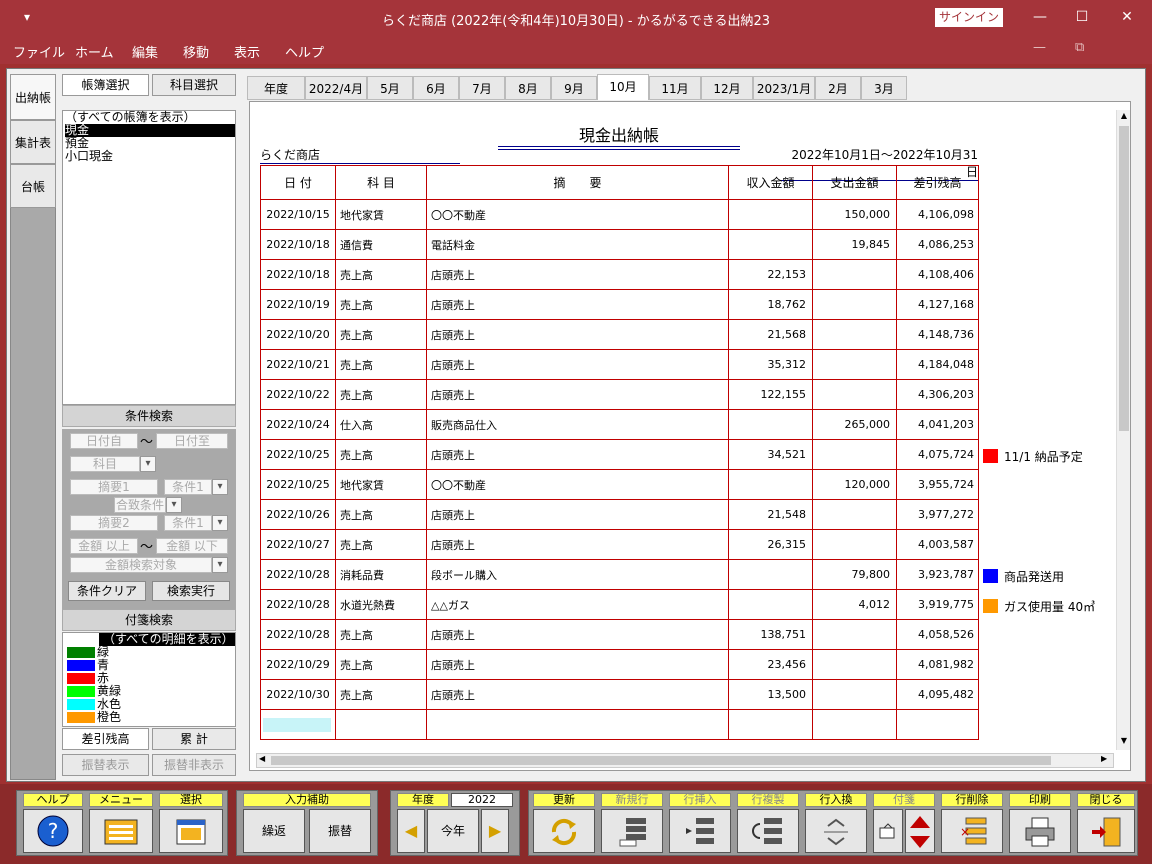 The height and width of the screenshot is (864, 1152). What do you see at coordinates (1123, 430) in the screenshot?
I see `vertical-scrollbar: ▲ ▼` at bounding box center [1123, 430].